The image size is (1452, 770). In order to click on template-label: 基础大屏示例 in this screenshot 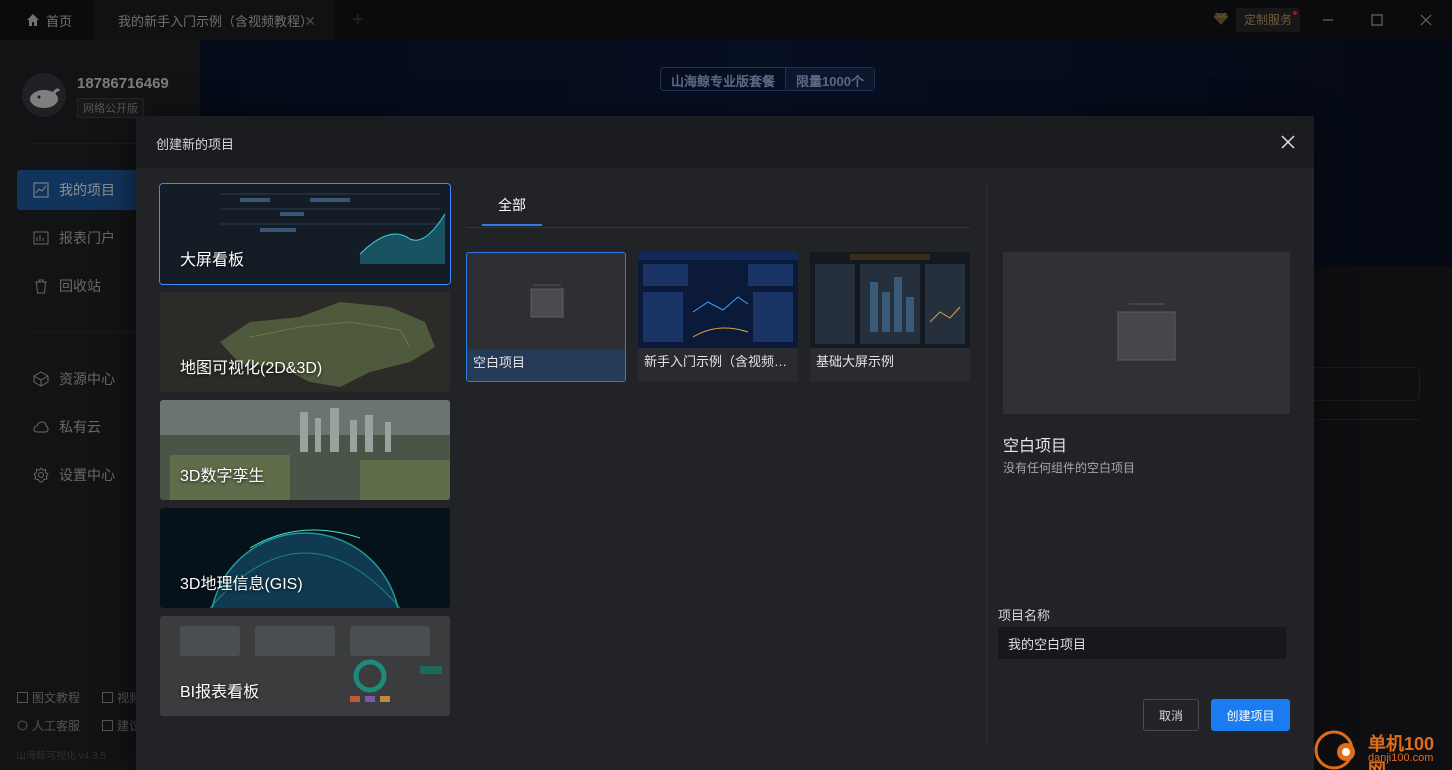, I will do `click(890, 365)`.